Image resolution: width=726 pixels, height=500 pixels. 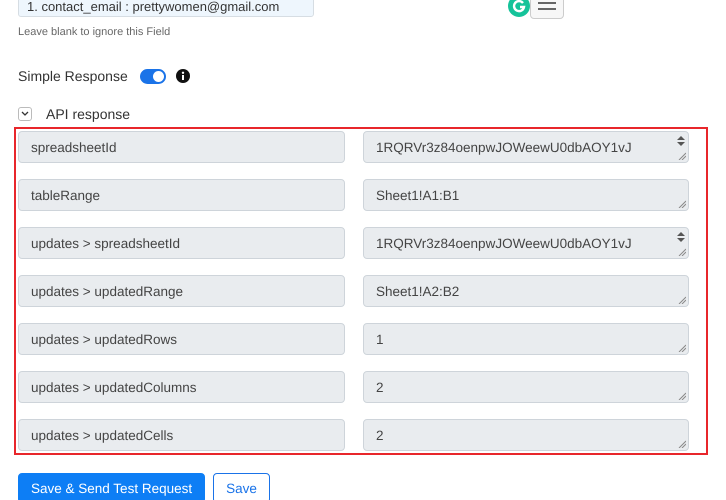 I want to click on simple-response-label: Simple Response, so click(x=73, y=76).